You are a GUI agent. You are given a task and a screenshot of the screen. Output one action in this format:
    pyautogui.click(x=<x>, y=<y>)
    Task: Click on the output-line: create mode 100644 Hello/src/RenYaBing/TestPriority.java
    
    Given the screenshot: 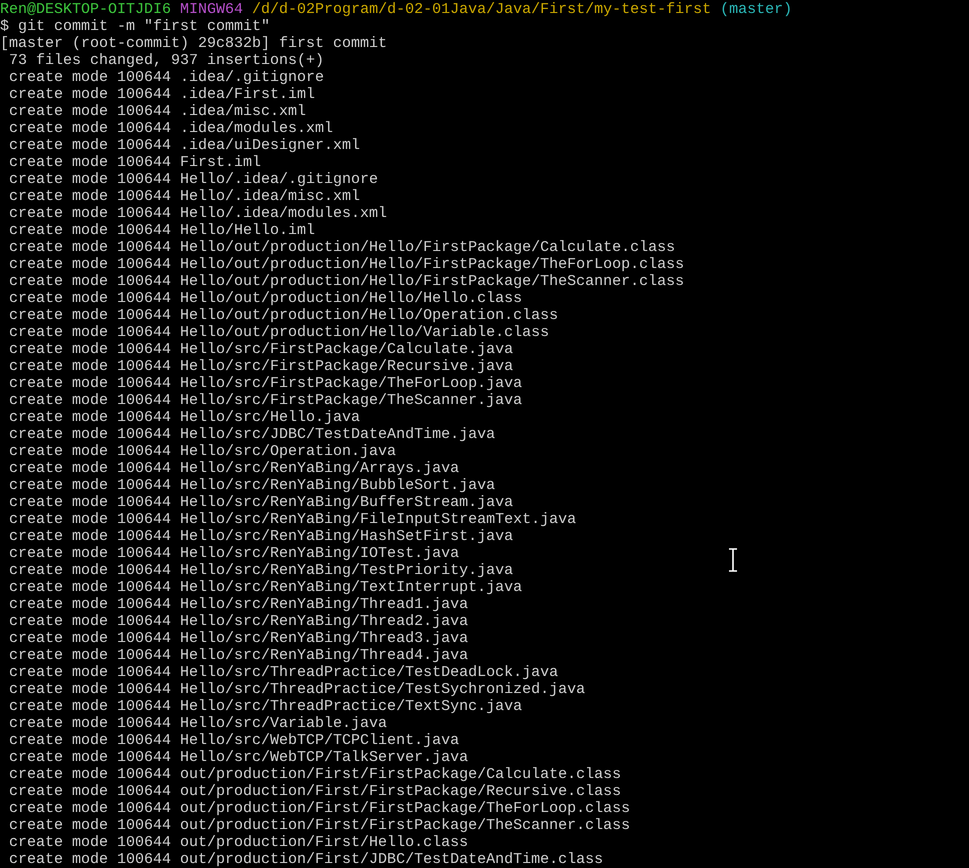 What is the action you would take?
    pyautogui.click(x=261, y=570)
    